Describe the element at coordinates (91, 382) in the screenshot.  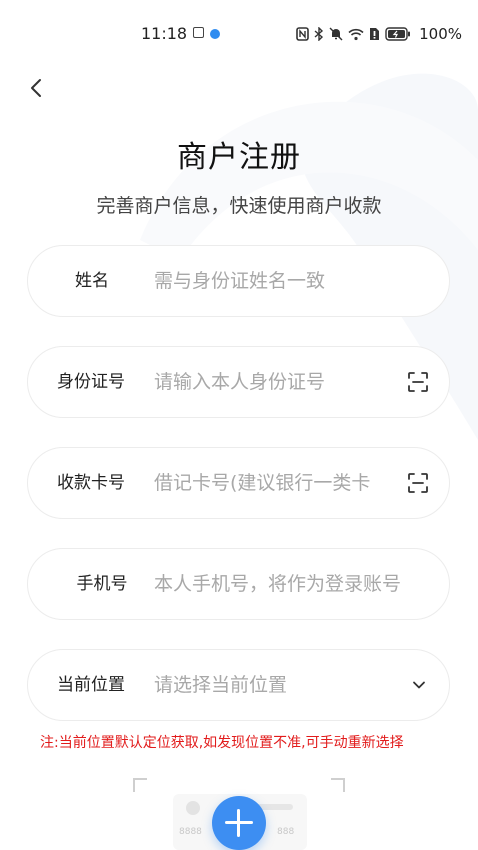
I see `id-card-label: 身份证号` at that location.